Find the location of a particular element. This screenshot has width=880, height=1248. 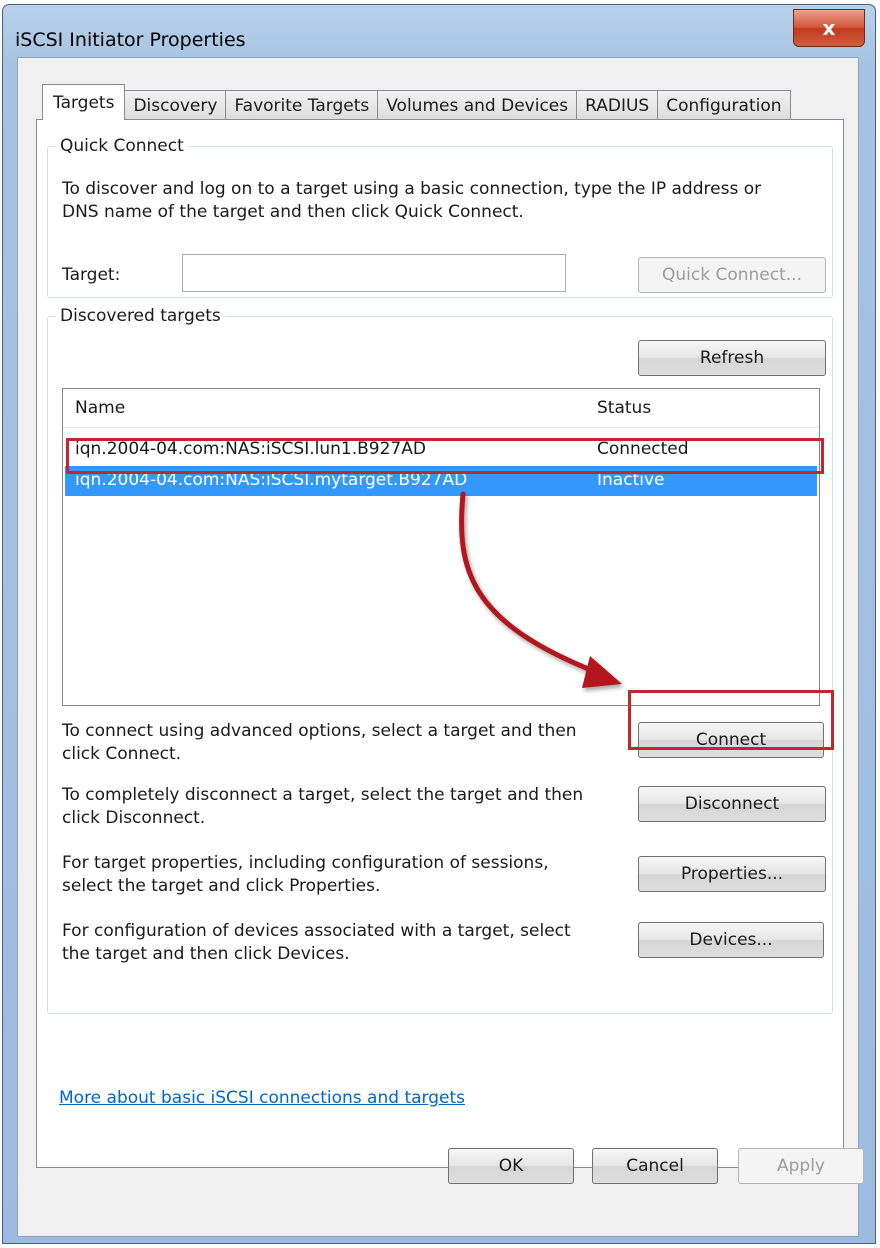

tab-targets: Targets is located at coordinates (84, 102).